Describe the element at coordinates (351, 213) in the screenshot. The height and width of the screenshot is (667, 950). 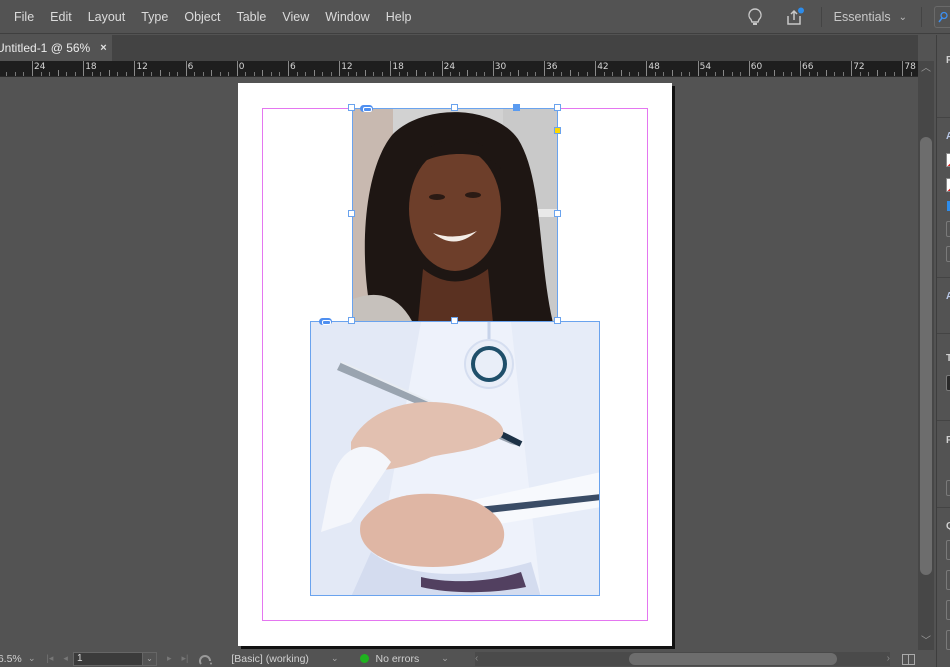
I see `resize-handle-left` at that location.